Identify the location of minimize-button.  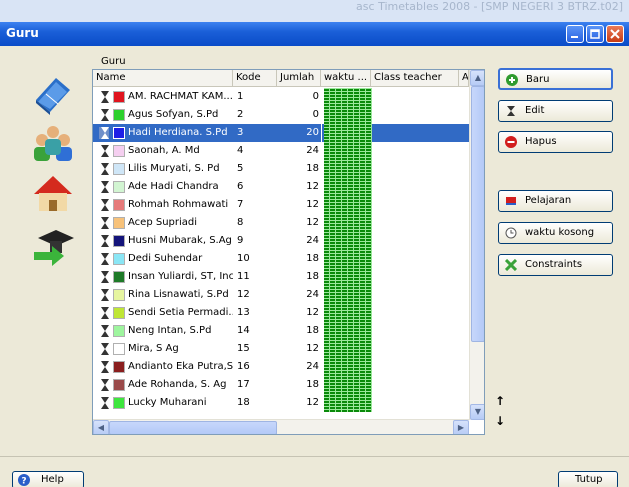
(575, 34).